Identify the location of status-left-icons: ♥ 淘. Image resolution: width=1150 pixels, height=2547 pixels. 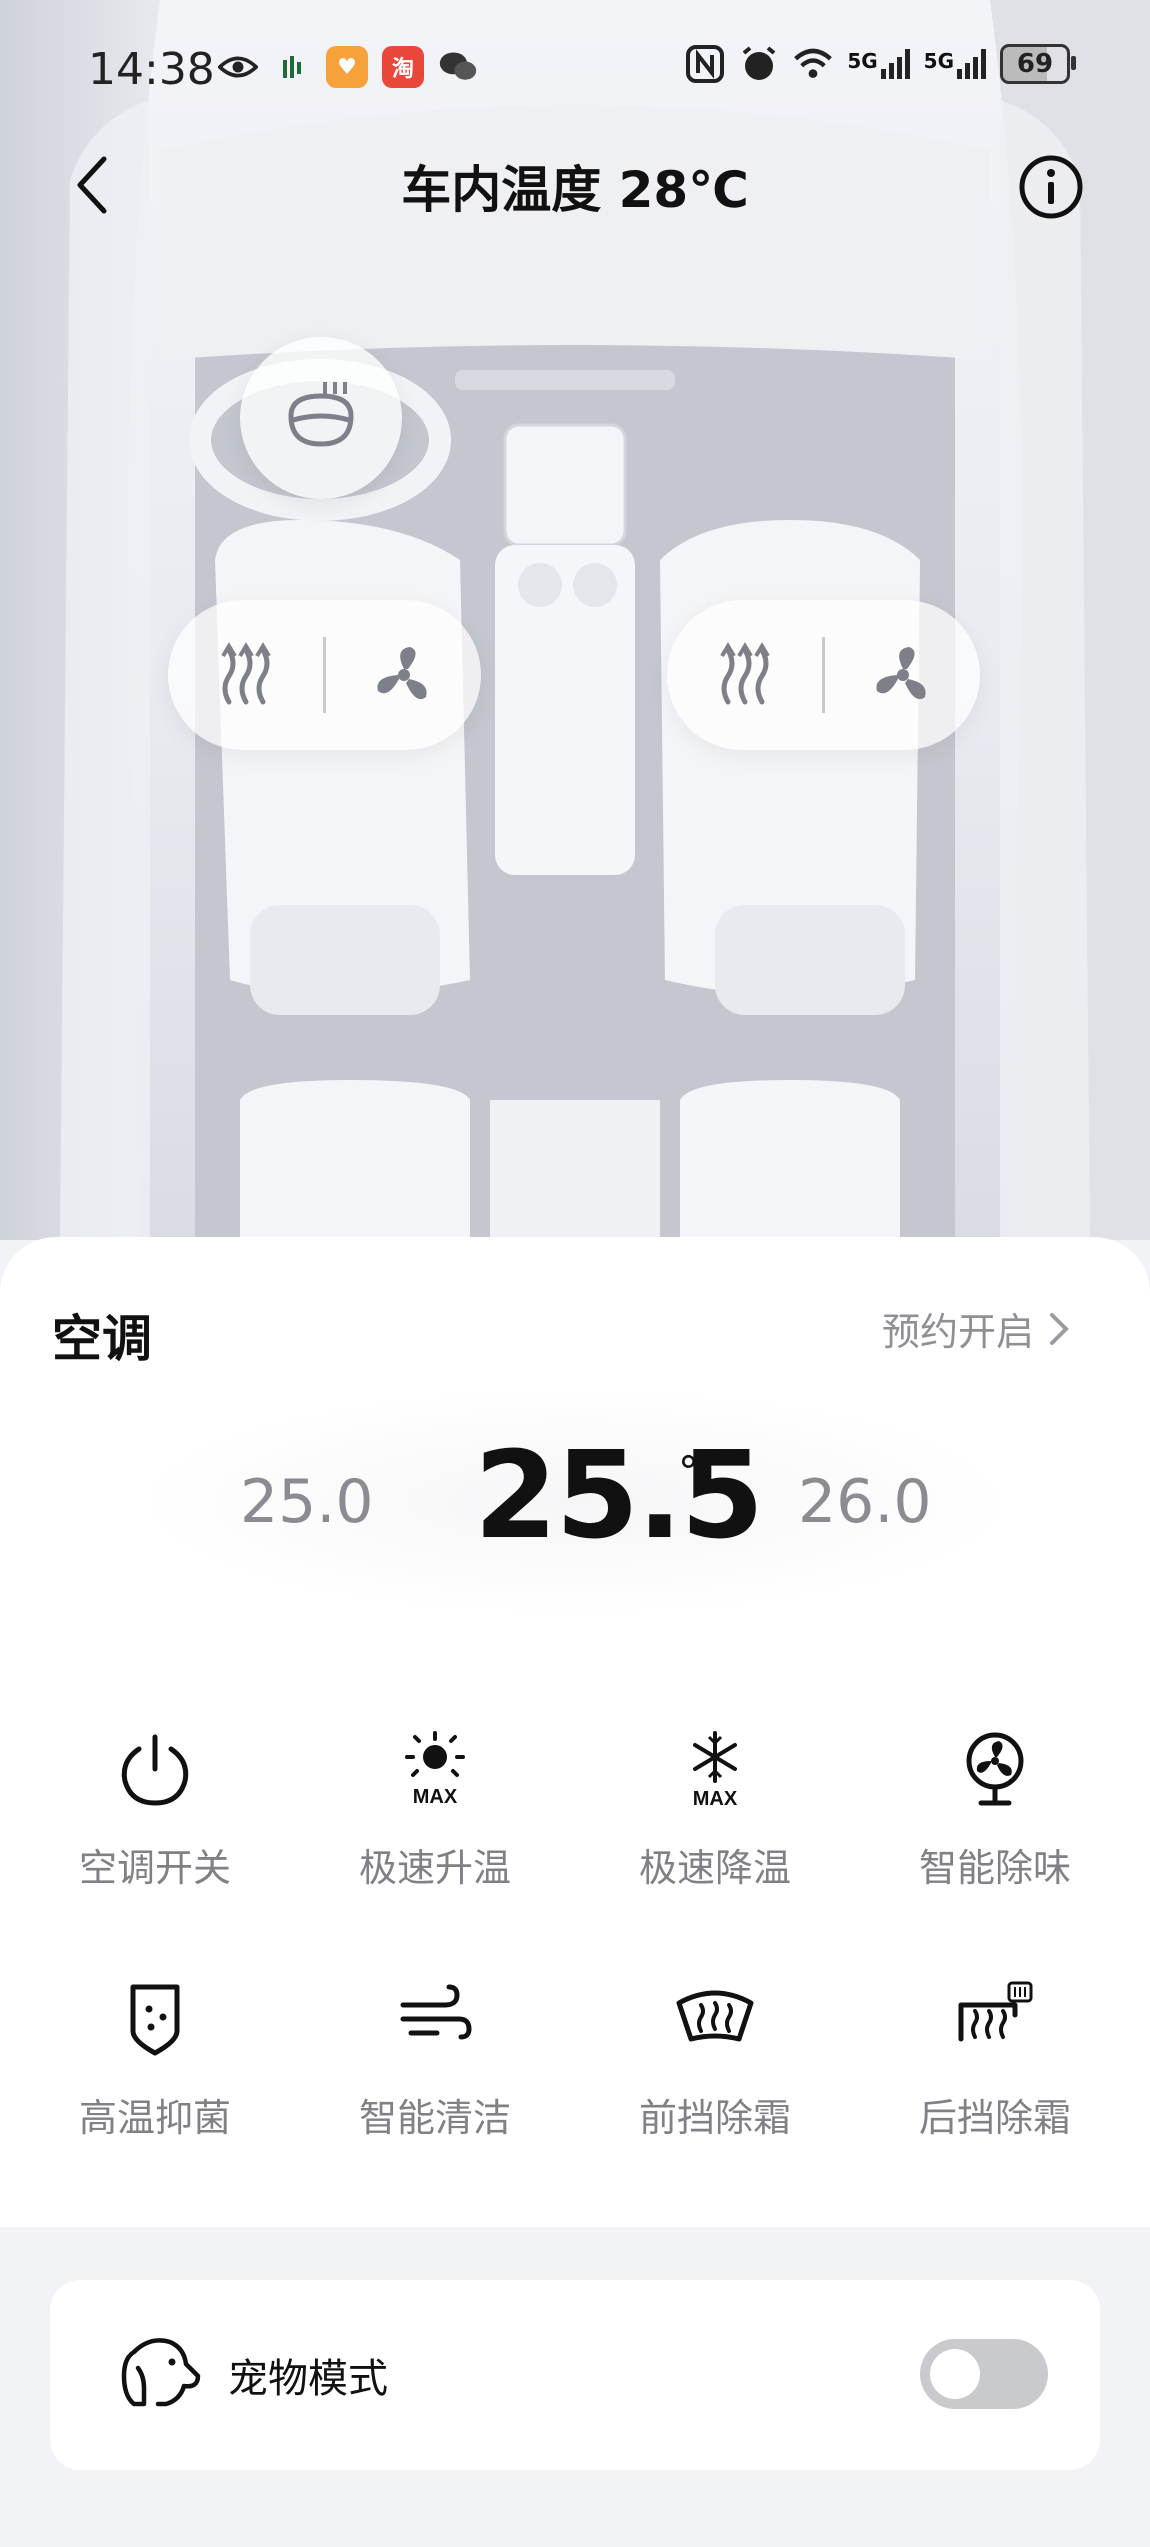
(348, 67).